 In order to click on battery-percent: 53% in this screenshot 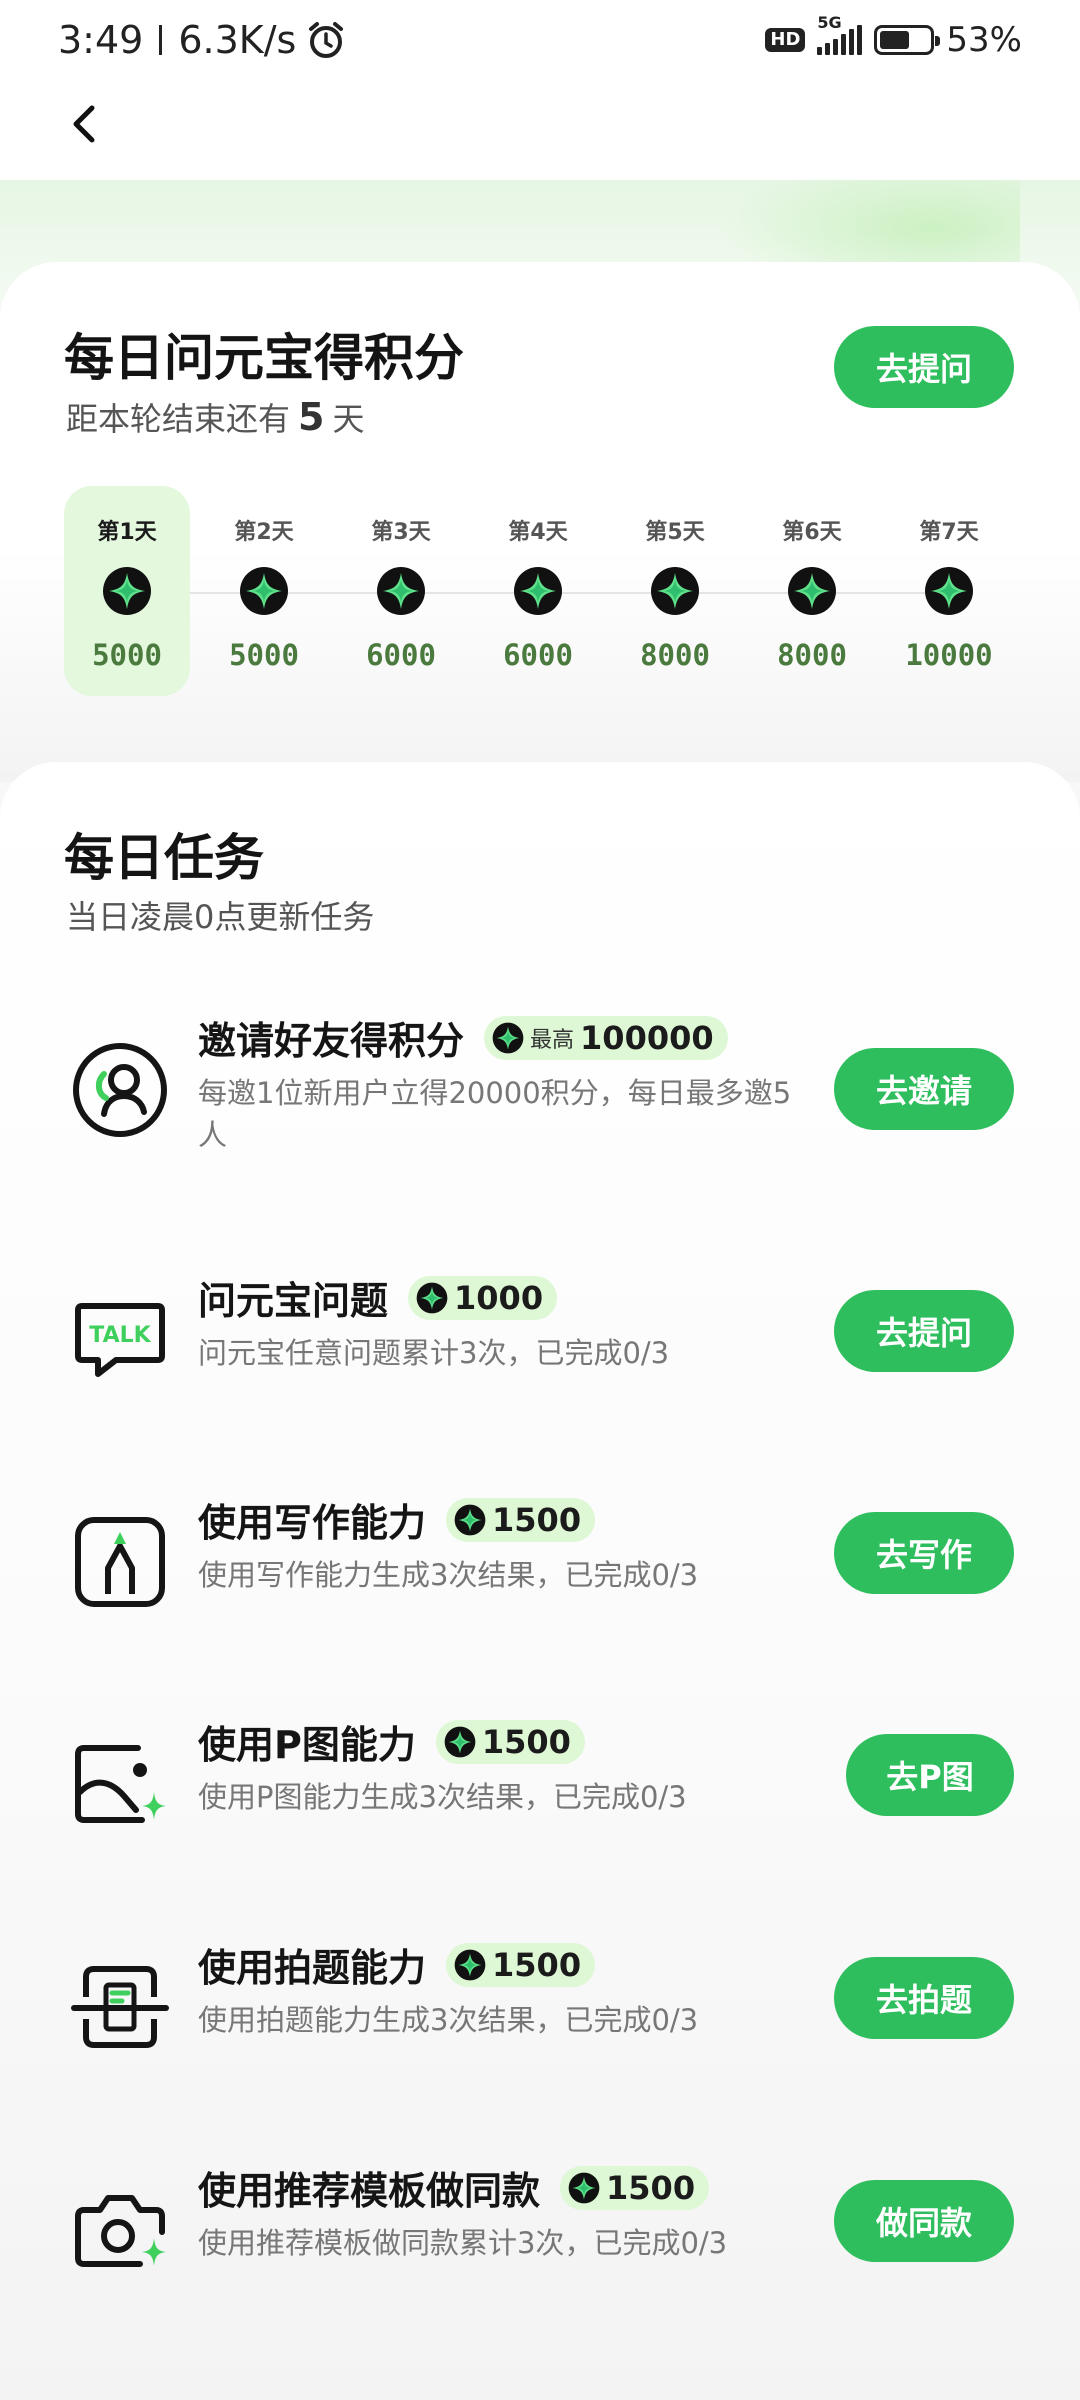, I will do `click(984, 40)`.